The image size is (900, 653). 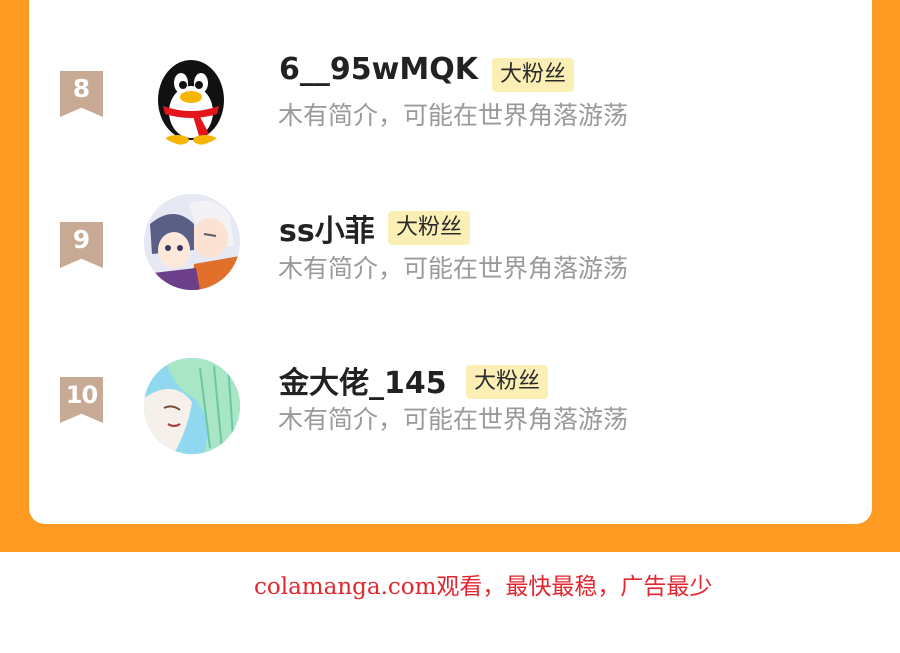 What do you see at coordinates (533, 75) in the screenshot?
I see `fan-level-badge-8: 大粉丝` at bounding box center [533, 75].